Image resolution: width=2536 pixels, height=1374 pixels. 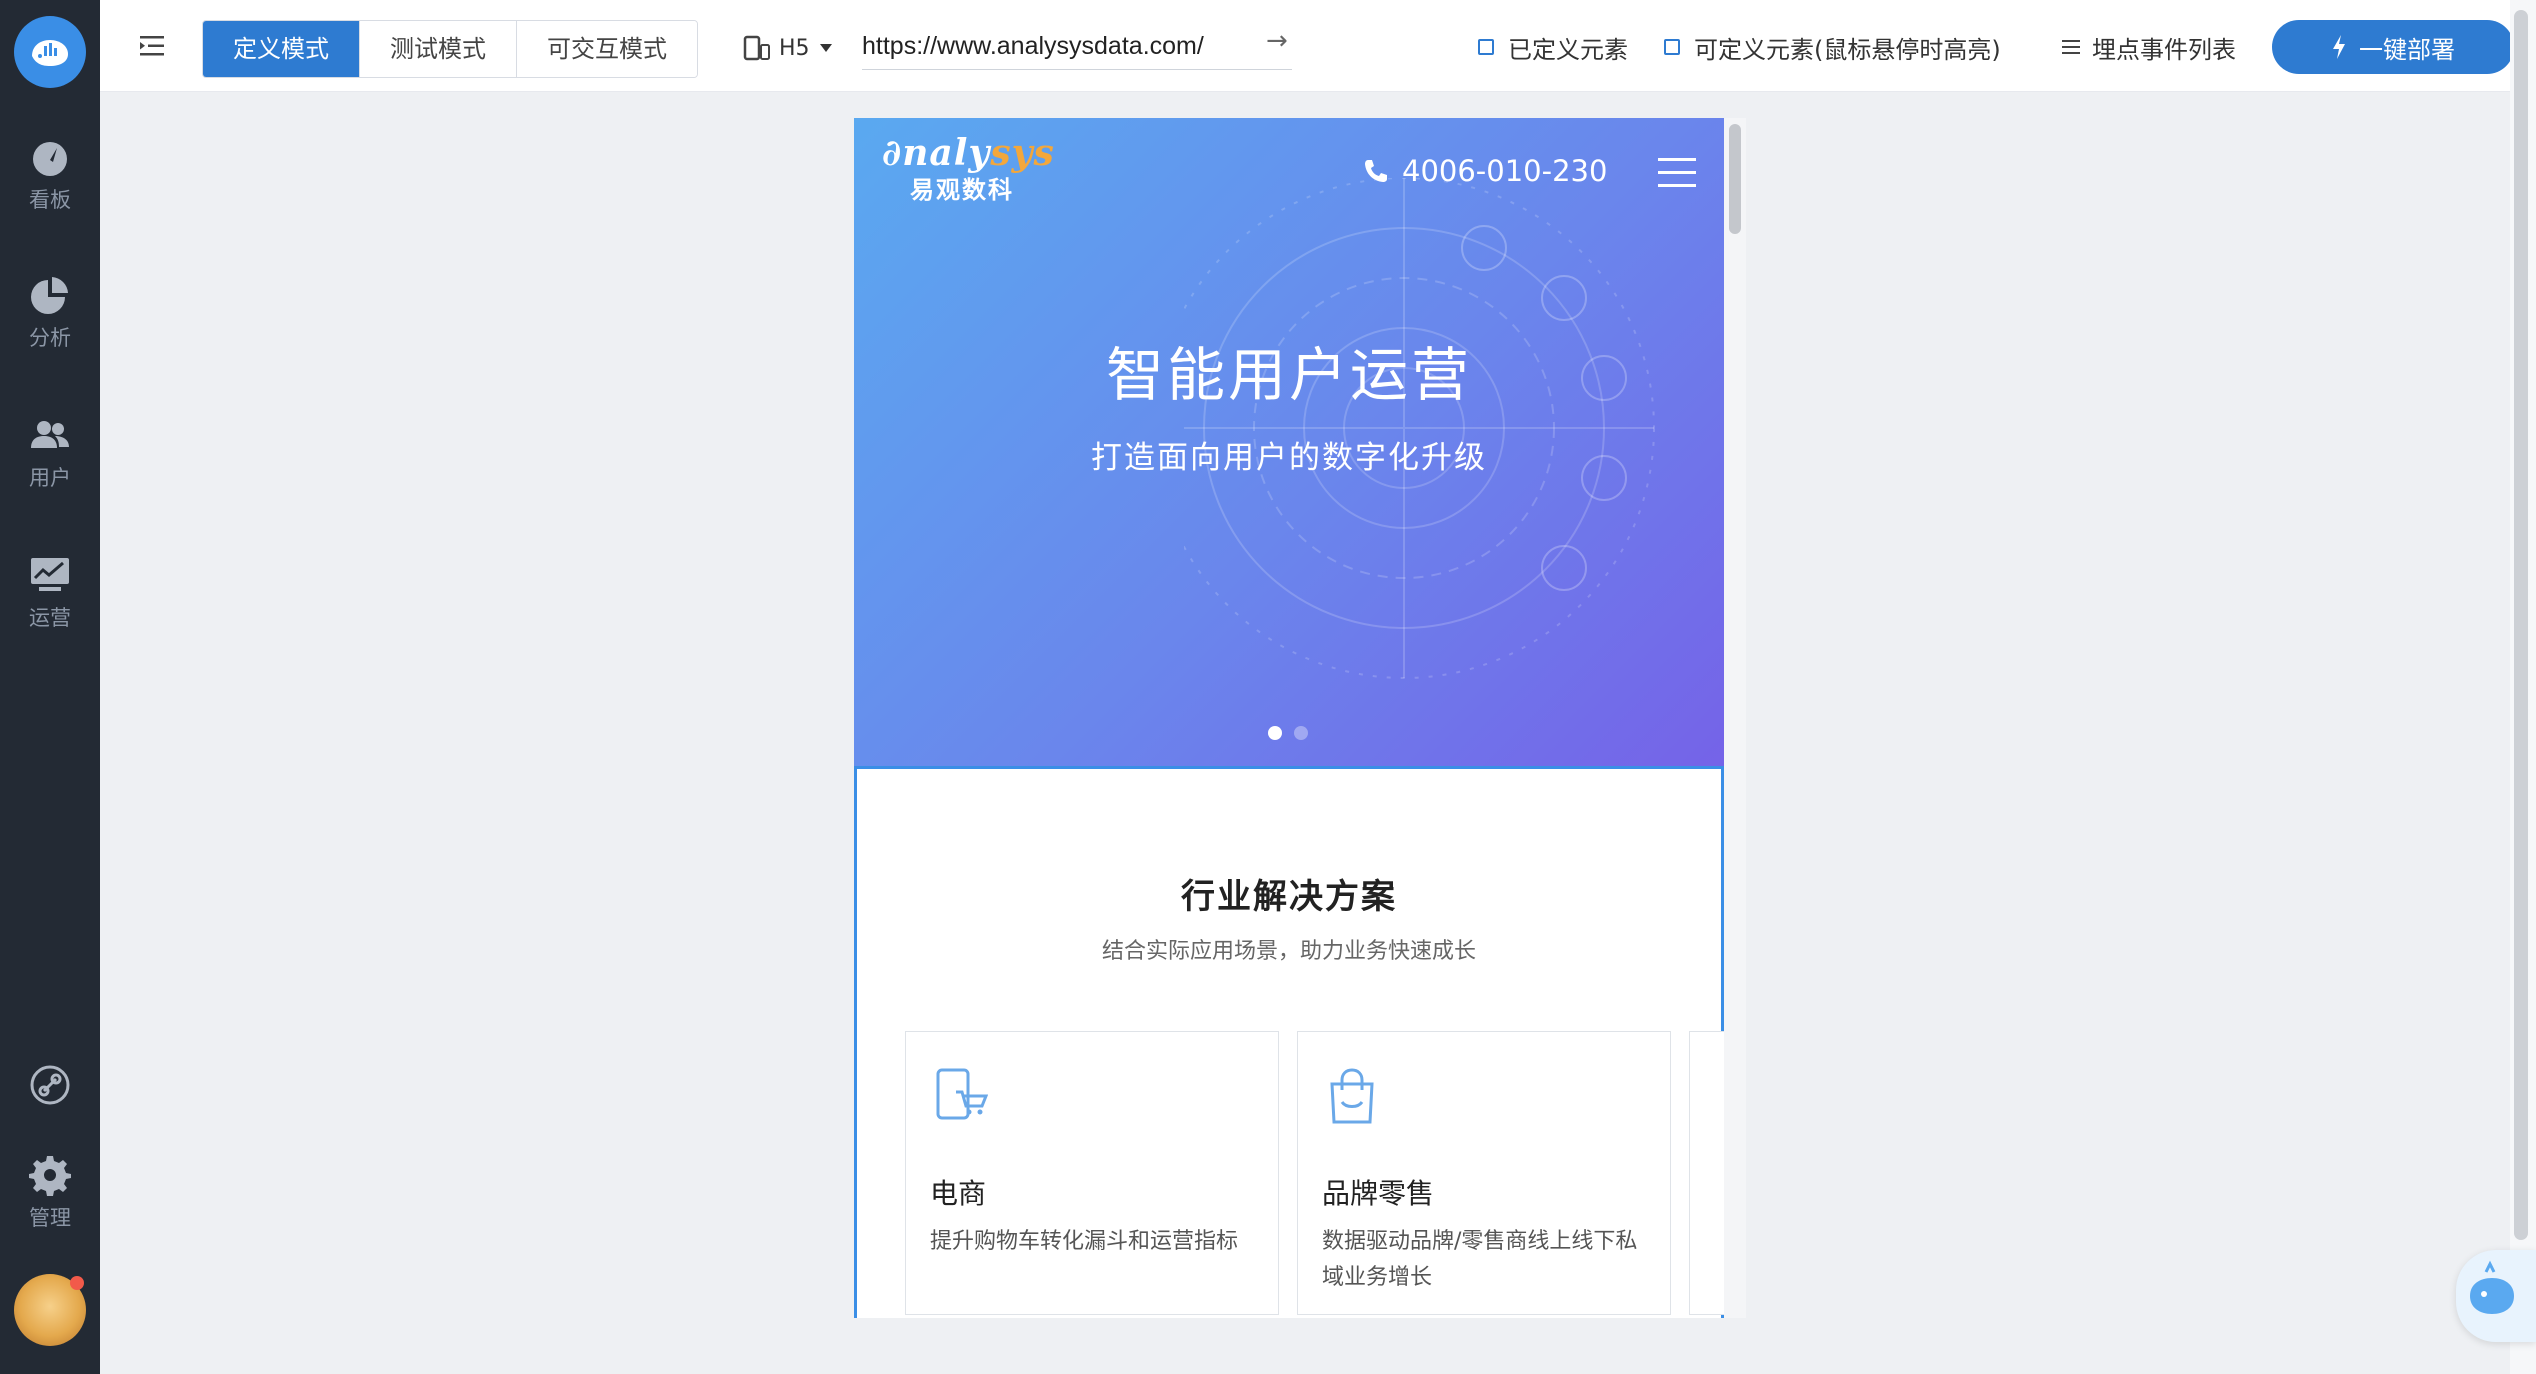 I want to click on device-select: H5, so click(x=788, y=48).